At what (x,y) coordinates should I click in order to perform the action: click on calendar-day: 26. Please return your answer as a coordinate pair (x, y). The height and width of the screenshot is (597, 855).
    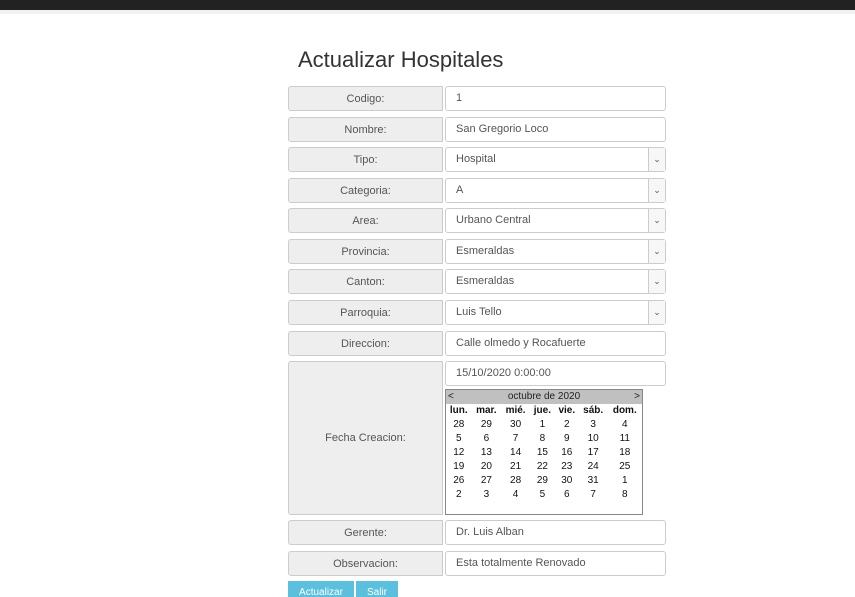
    Looking at the image, I should click on (459, 480).